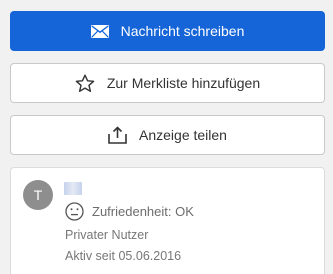 The width and height of the screenshot is (333, 274). I want to click on seller-name-redacted, so click(73, 188).